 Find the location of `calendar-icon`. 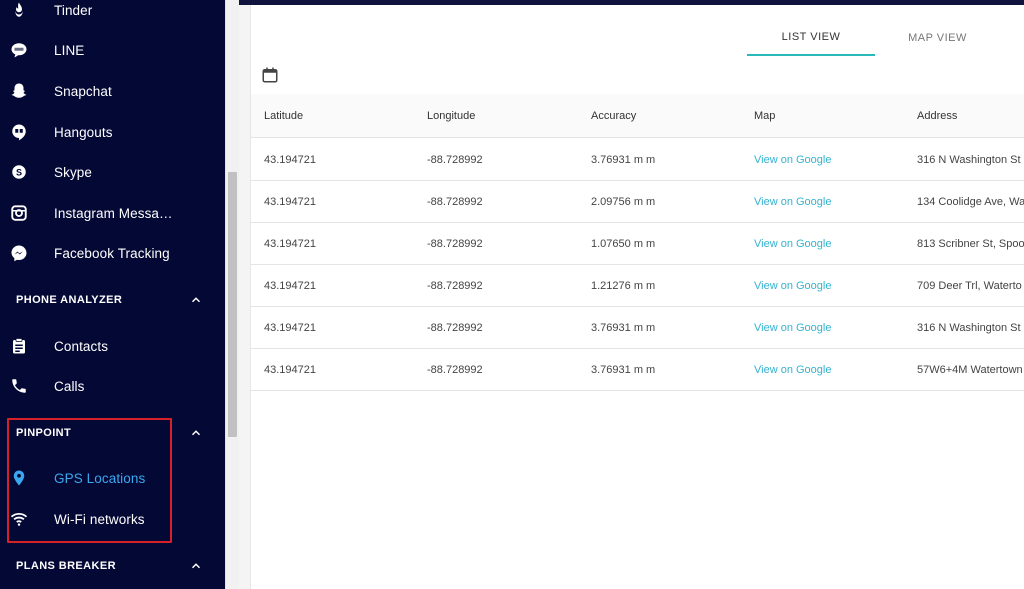

calendar-icon is located at coordinates (270, 75).